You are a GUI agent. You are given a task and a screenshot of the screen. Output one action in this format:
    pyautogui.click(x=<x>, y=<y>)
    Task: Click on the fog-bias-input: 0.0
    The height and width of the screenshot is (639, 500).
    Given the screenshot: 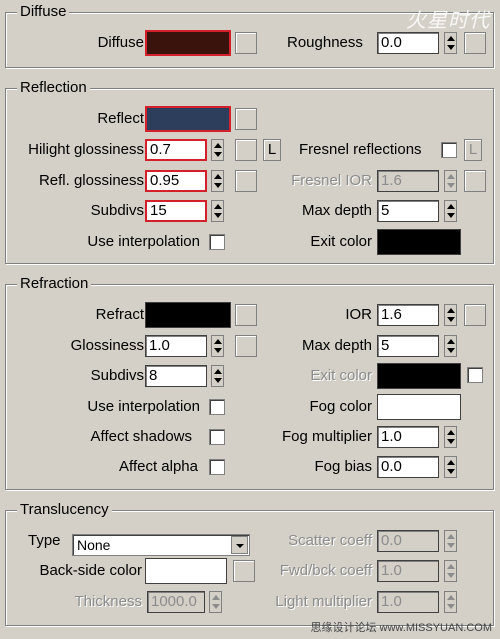 What is the action you would take?
    pyautogui.click(x=408, y=467)
    